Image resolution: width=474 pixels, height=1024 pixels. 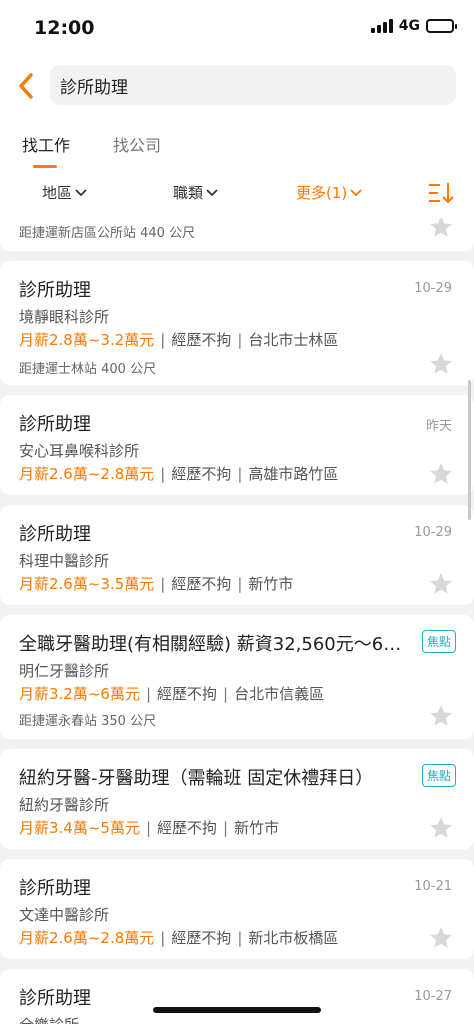 What do you see at coordinates (64, 915) in the screenshot?
I see `company-name: 文達中醫診所` at bounding box center [64, 915].